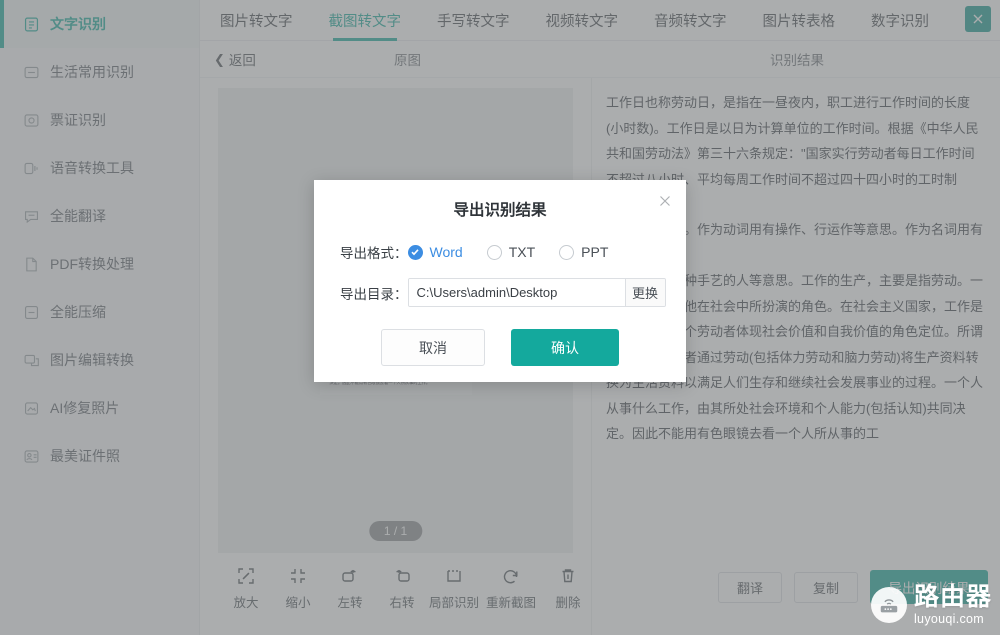 Image resolution: width=1000 pixels, height=635 pixels. I want to click on change-directory-button: 更换, so click(644, 292).